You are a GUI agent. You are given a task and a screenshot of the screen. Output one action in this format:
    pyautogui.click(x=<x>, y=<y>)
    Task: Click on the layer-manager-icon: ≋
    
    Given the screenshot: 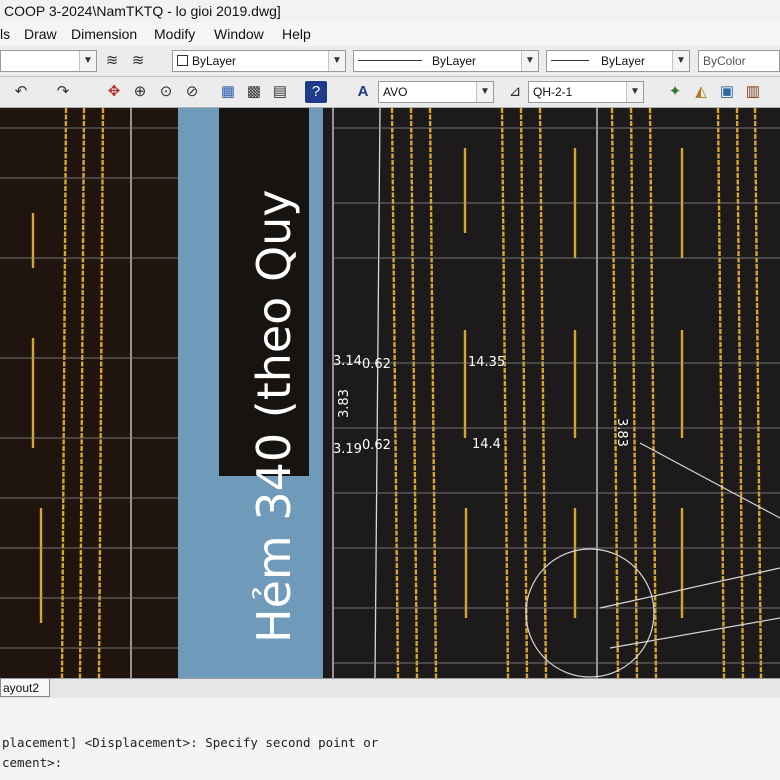 What is the action you would take?
    pyautogui.click(x=112, y=61)
    